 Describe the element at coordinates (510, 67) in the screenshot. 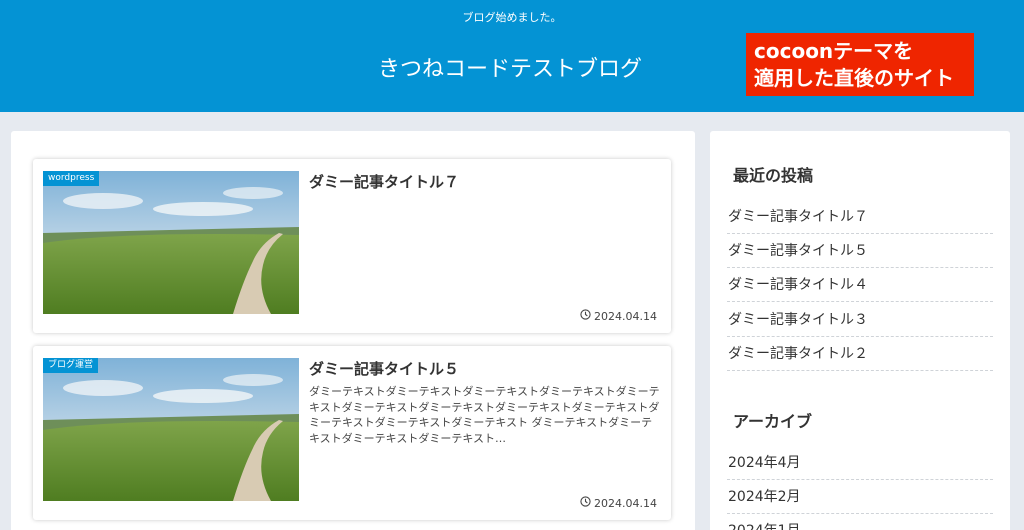

I see `site-title-link: きつねコードテストブログ` at that location.